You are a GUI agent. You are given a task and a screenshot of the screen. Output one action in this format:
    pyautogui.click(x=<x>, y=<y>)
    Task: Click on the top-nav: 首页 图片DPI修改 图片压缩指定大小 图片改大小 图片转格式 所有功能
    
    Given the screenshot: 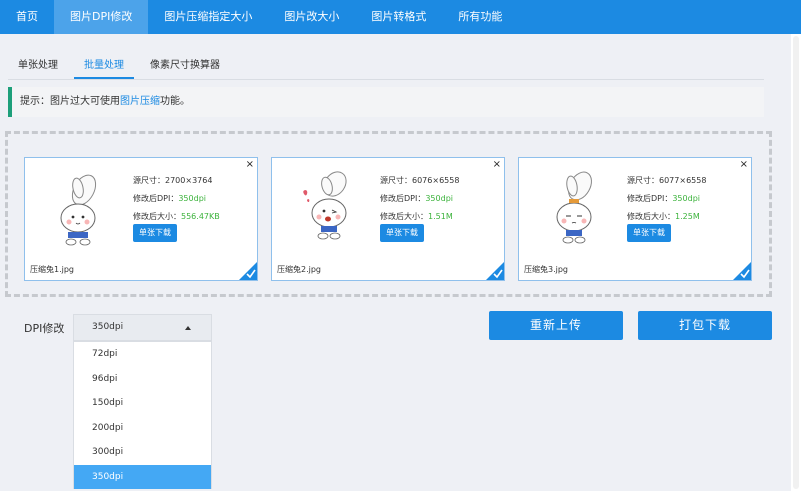 What is the action you would take?
    pyautogui.click(x=400, y=17)
    